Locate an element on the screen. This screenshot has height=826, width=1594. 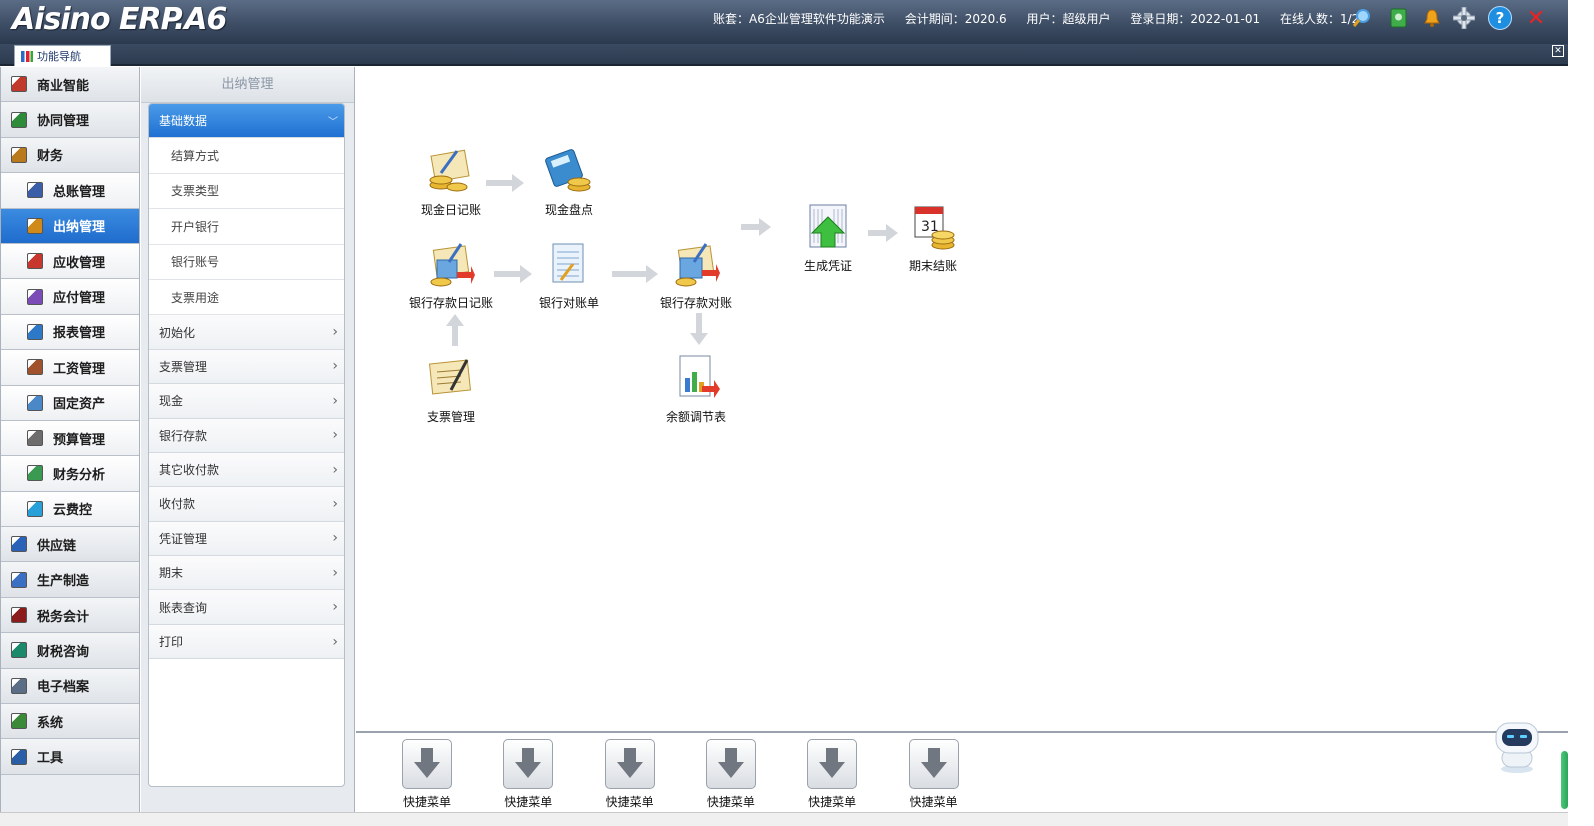
close-icon: ✕ is located at coordinates (1536, 18).